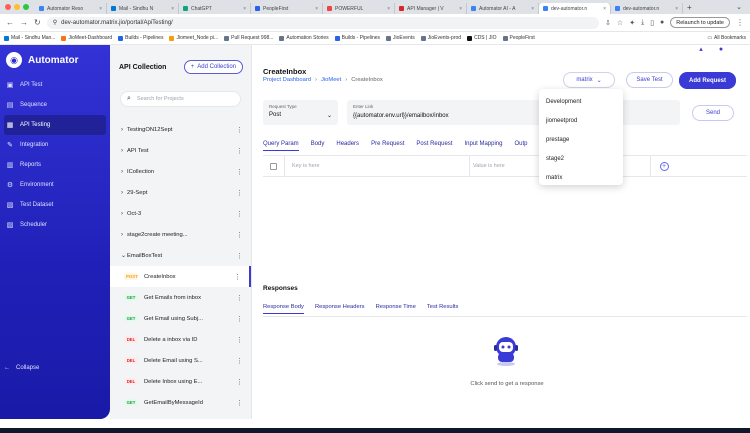 The width and height of the screenshot is (750, 433). I want to click on tab-post-request: Post Request, so click(434, 146).